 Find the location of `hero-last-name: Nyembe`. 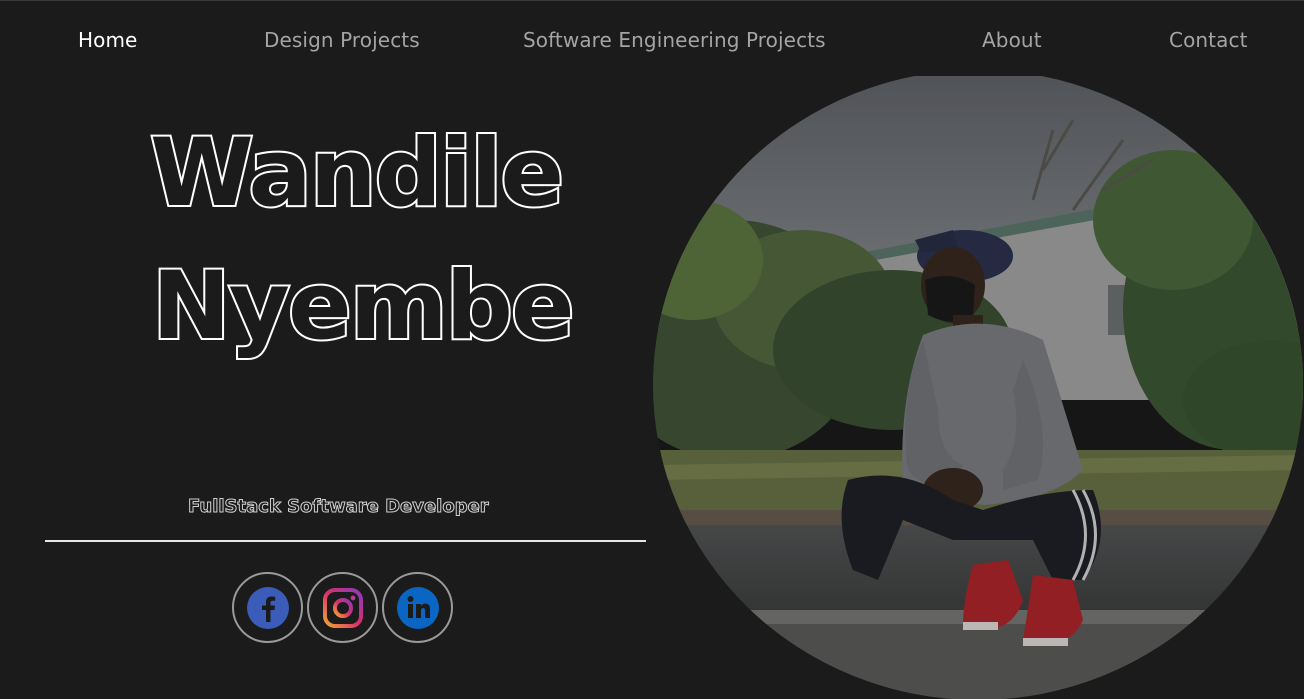

hero-last-name: Nyembe is located at coordinates (363, 306).